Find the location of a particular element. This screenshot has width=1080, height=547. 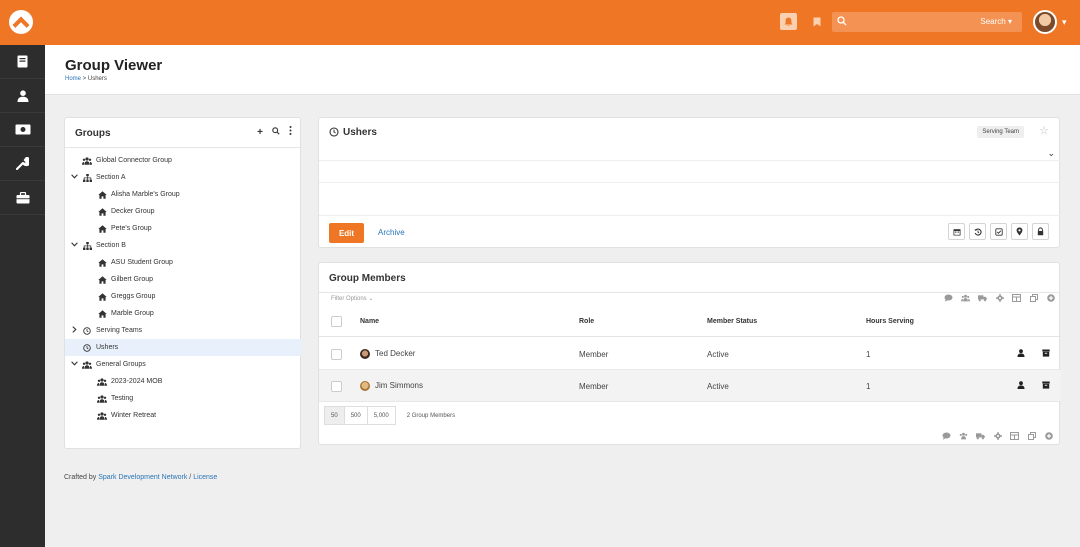

member-name: Ted Decker is located at coordinates (395, 354).